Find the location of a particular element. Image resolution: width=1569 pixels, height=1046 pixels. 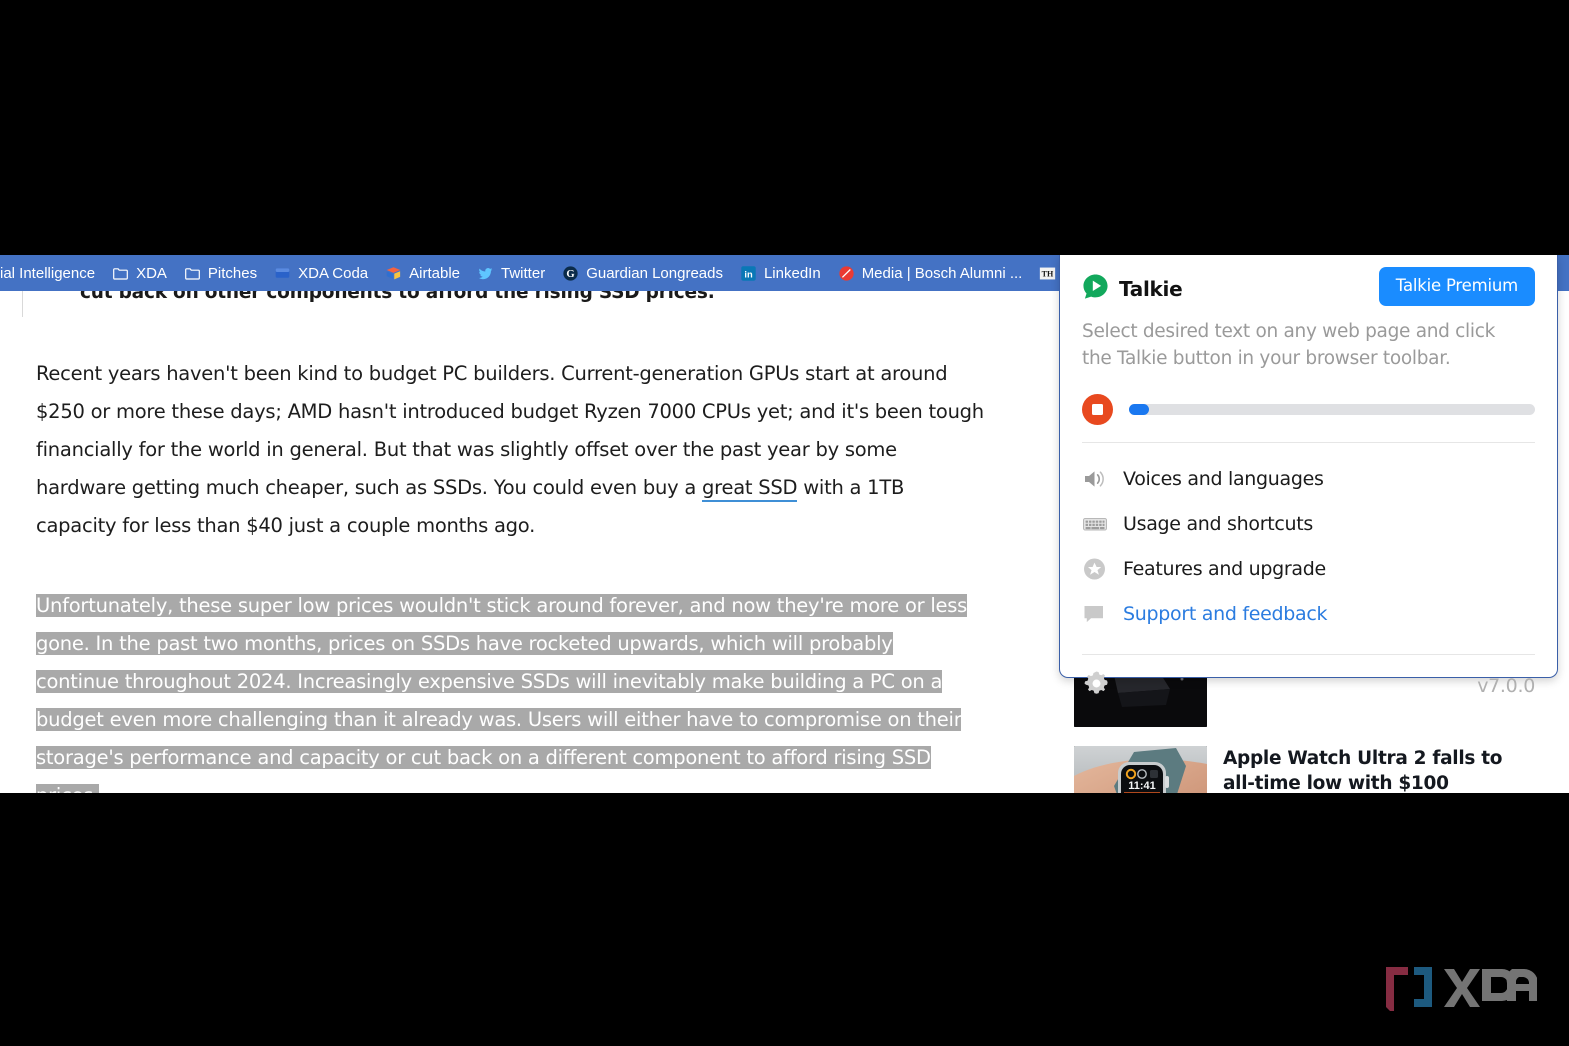

bookmark-airtable: Airtable is located at coordinates (423, 273).